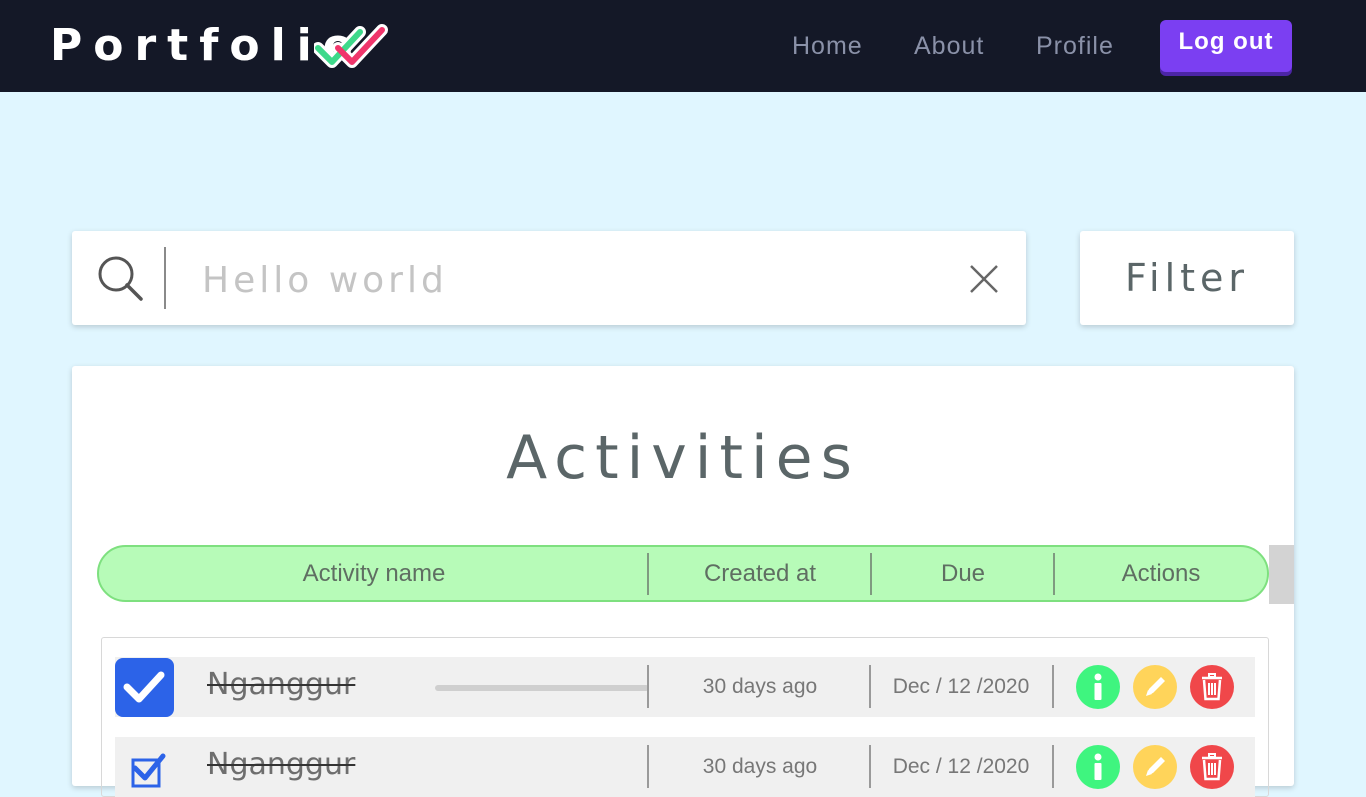 The height and width of the screenshot is (797, 1366). I want to click on column-header-due: Due, so click(963, 573).